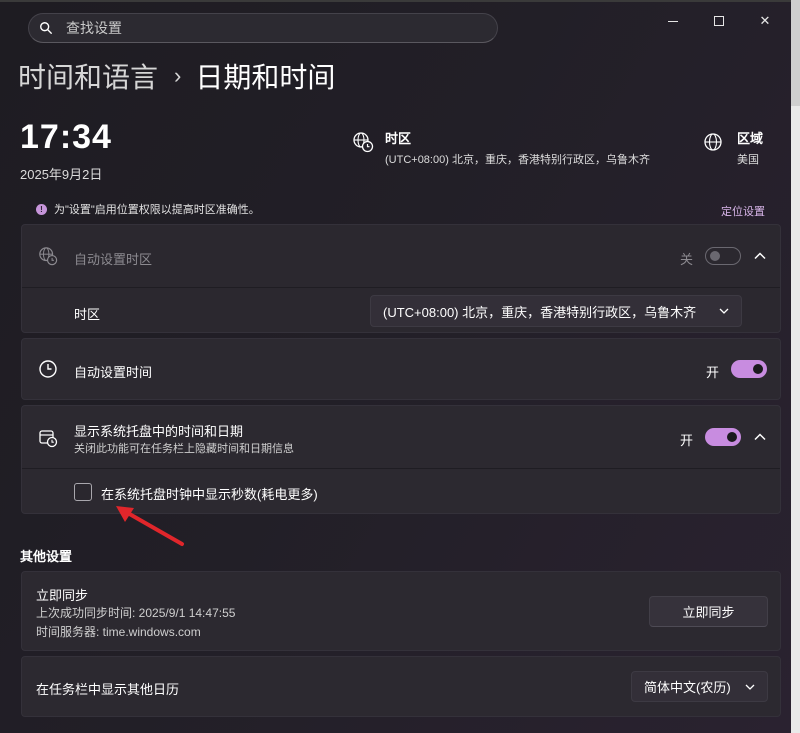  Describe the element at coordinates (265, 77) in the screenshot. I see `page-title: 日期和时间` at that location.